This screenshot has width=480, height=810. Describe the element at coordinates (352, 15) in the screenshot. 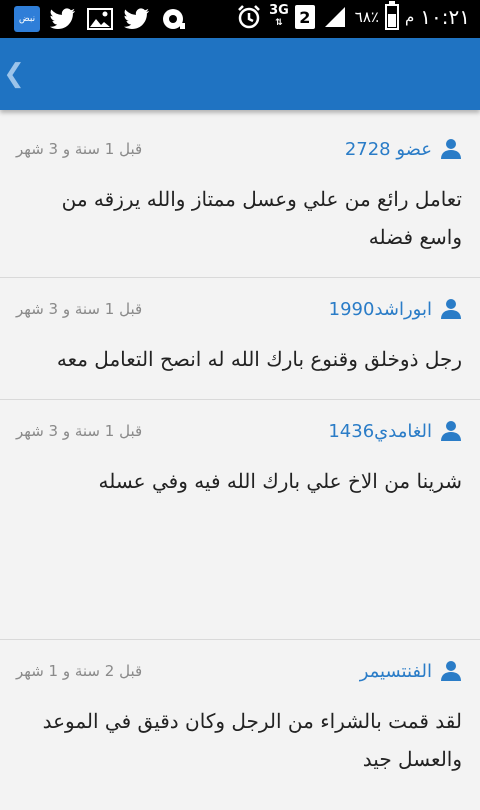

I see `system-icons: 3G ⇅ 2 ٦٨٪ م ١٠:٢١` at that location.